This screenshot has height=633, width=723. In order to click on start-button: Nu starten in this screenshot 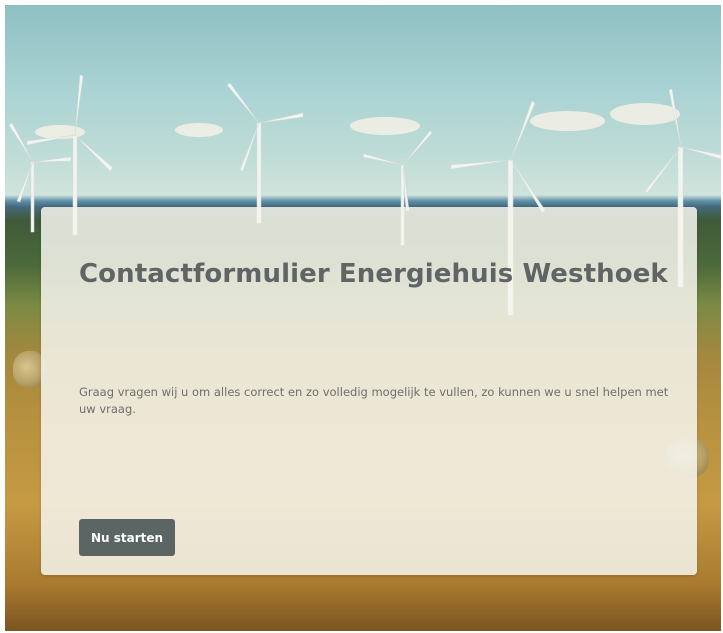, I will do `click(127, 537)`.